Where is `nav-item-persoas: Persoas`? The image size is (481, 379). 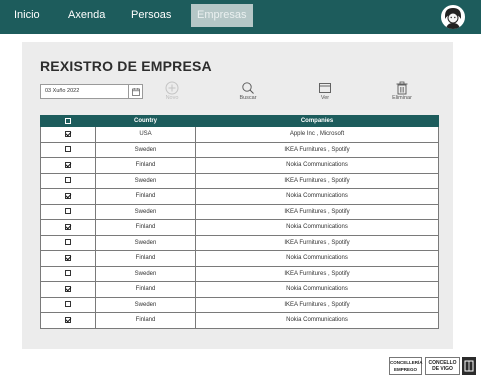 nav-item-persoas: Persoas is located at coordinates (151, 15).